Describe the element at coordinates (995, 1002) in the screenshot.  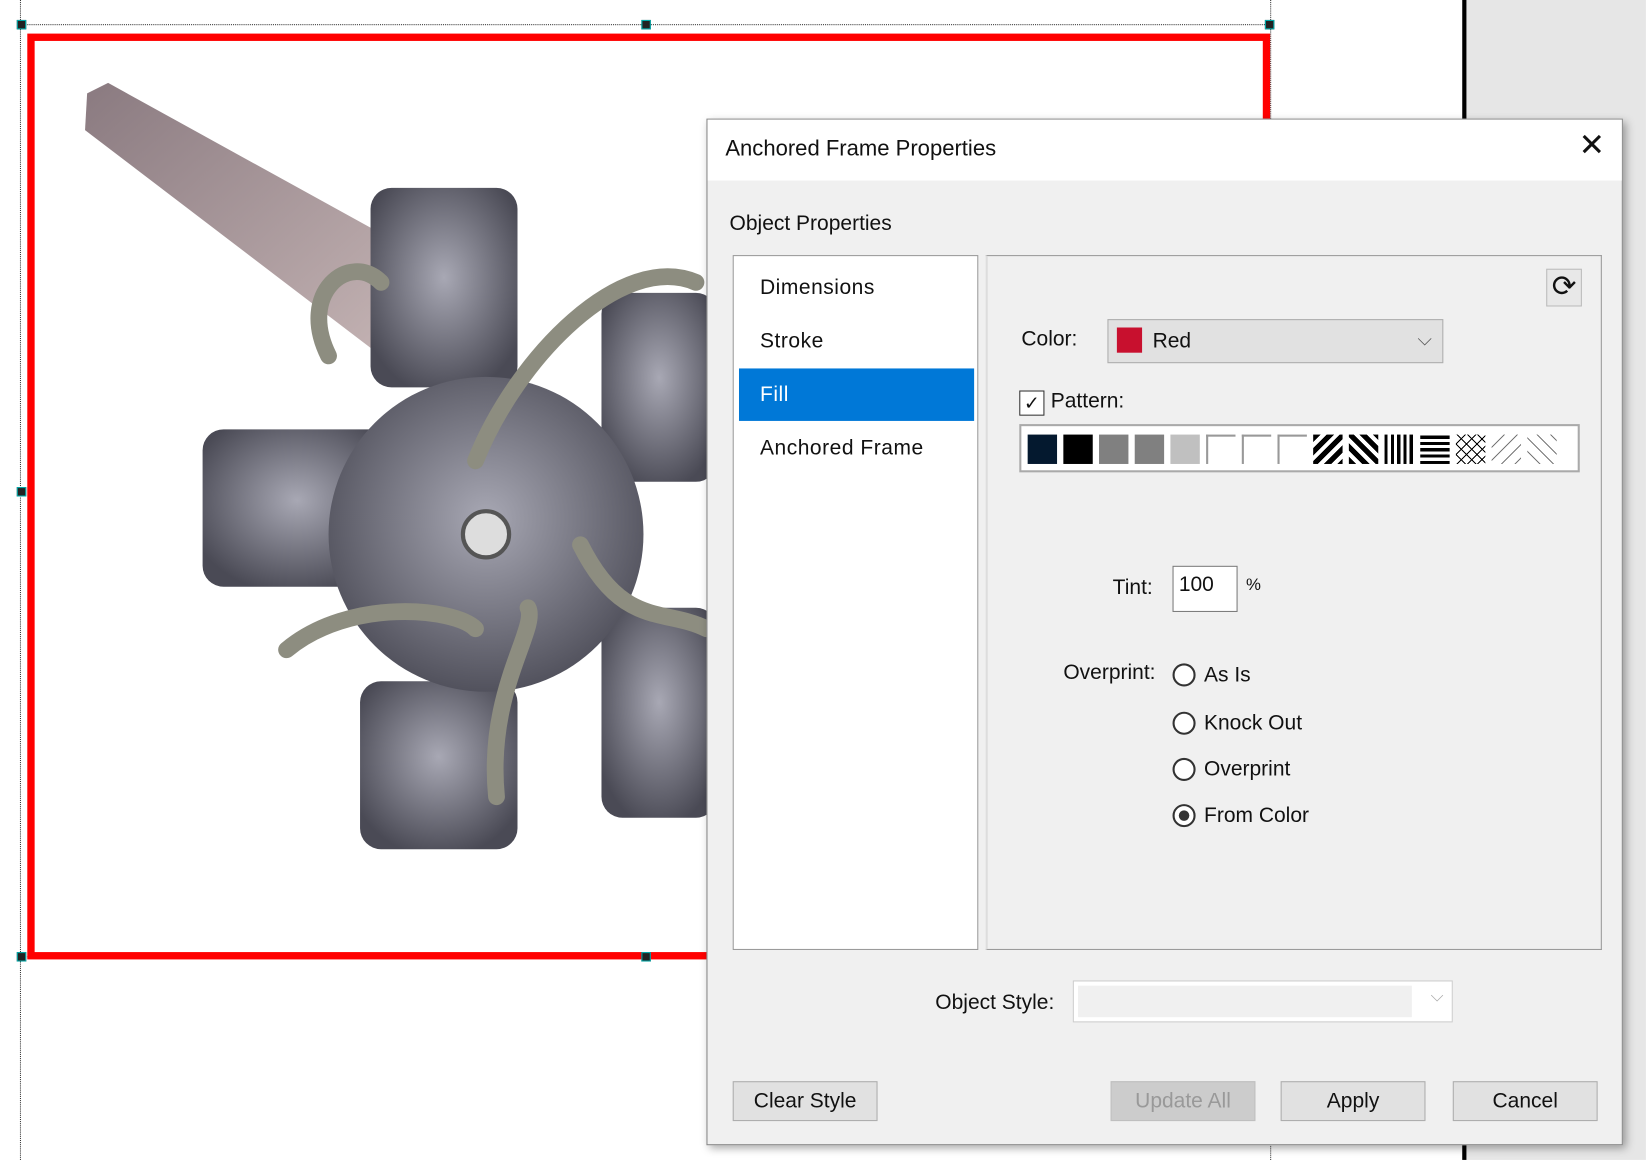
I see `object-style-label: Object Style:` at that location.